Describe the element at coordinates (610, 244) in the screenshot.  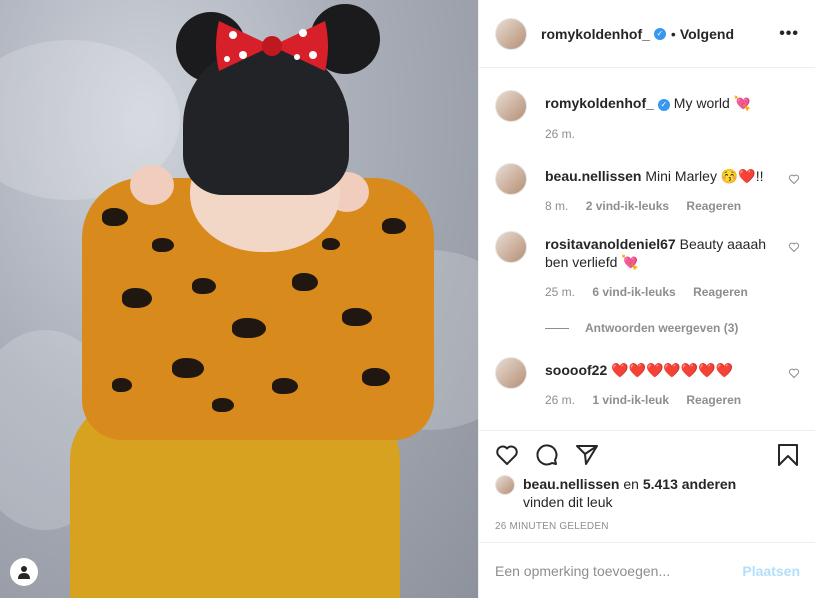
I see `comment-username: rositavanoldeniel67` at that location.